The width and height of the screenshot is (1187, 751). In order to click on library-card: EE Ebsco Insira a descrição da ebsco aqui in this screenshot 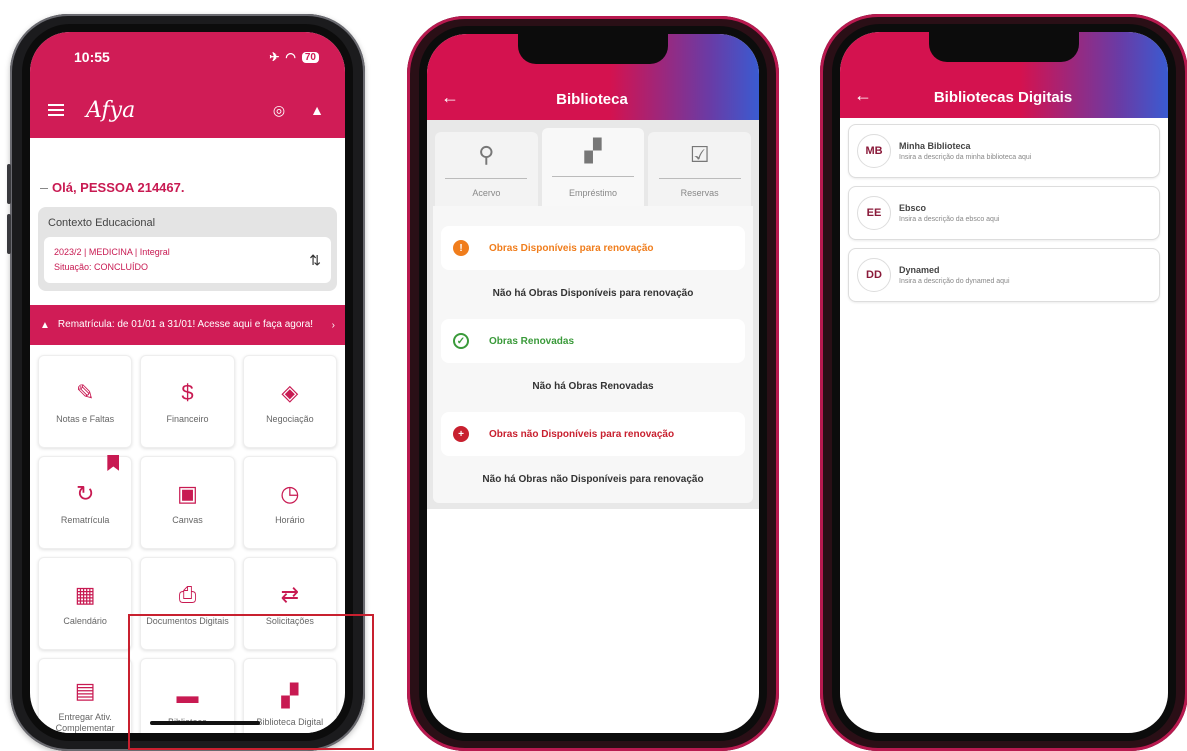, I will do `click(1004, 213)`.